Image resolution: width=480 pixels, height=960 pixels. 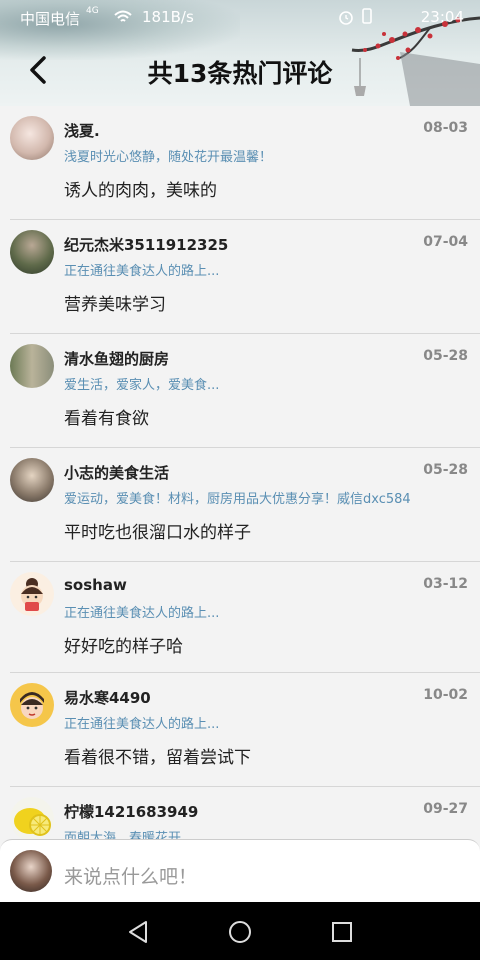 What do you see at coordinates (445, 584) in the screenshot?
I see `comment-date: 03-12` at bounding box center [445, 584].